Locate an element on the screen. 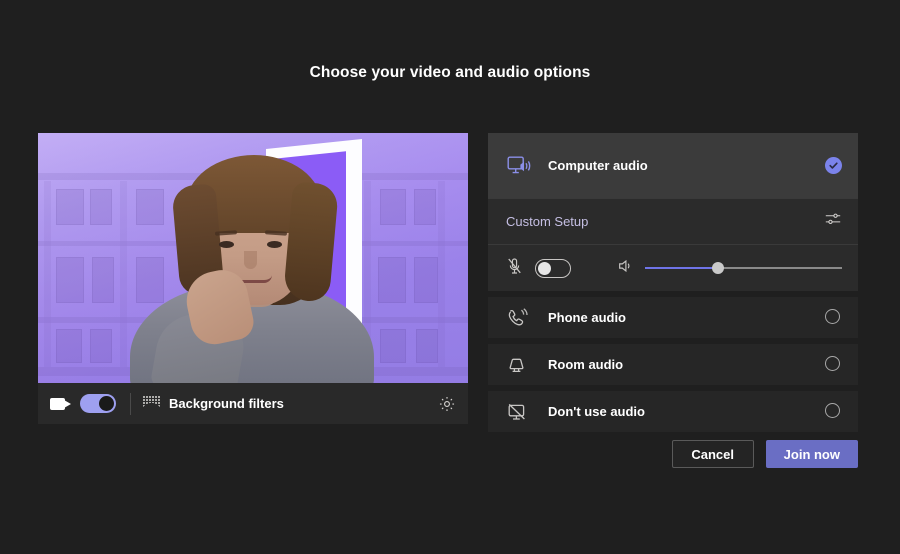  microphone-muted-icon is located at coordinates (514, 268).